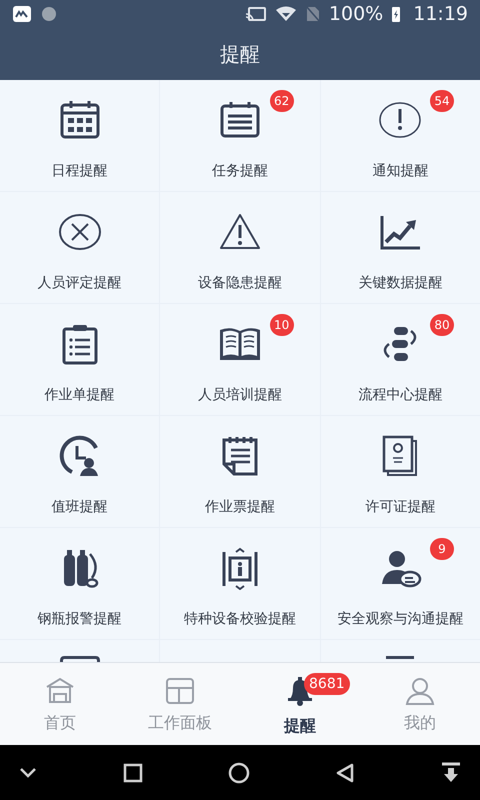  I want to click on count-badge: 54, so click(442, 101).